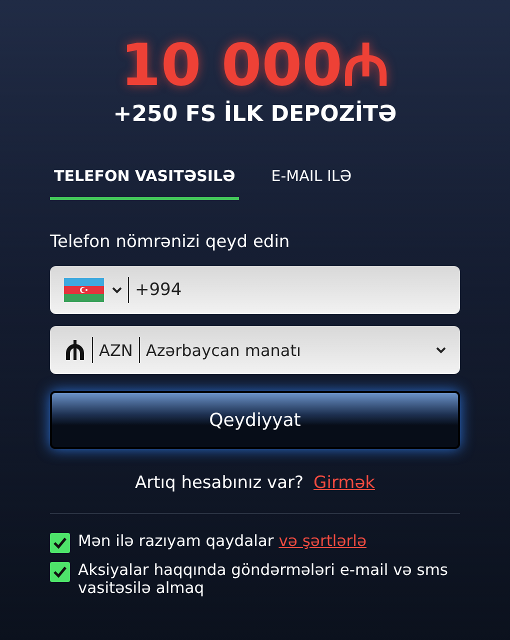  What do you see at coordinates (116, 350) in the screenshot?
I see `currency-code: AZN` at bounding box center [116, 350].